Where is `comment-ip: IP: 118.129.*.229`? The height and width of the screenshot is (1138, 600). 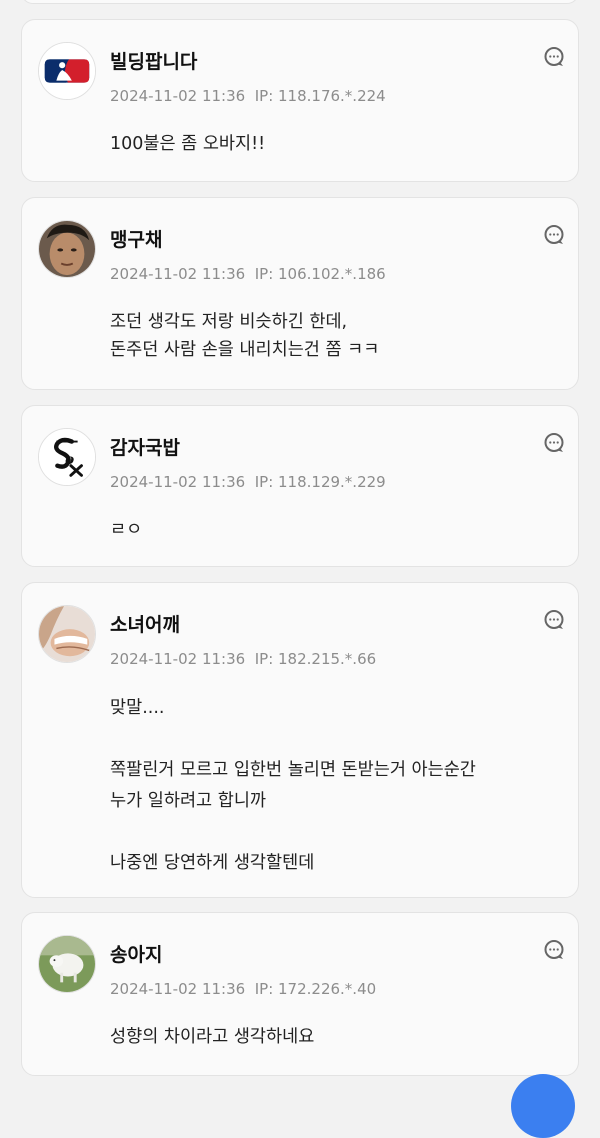 comment-ip: IP: 118.129.*.229 is located at coordinates (320, 482).